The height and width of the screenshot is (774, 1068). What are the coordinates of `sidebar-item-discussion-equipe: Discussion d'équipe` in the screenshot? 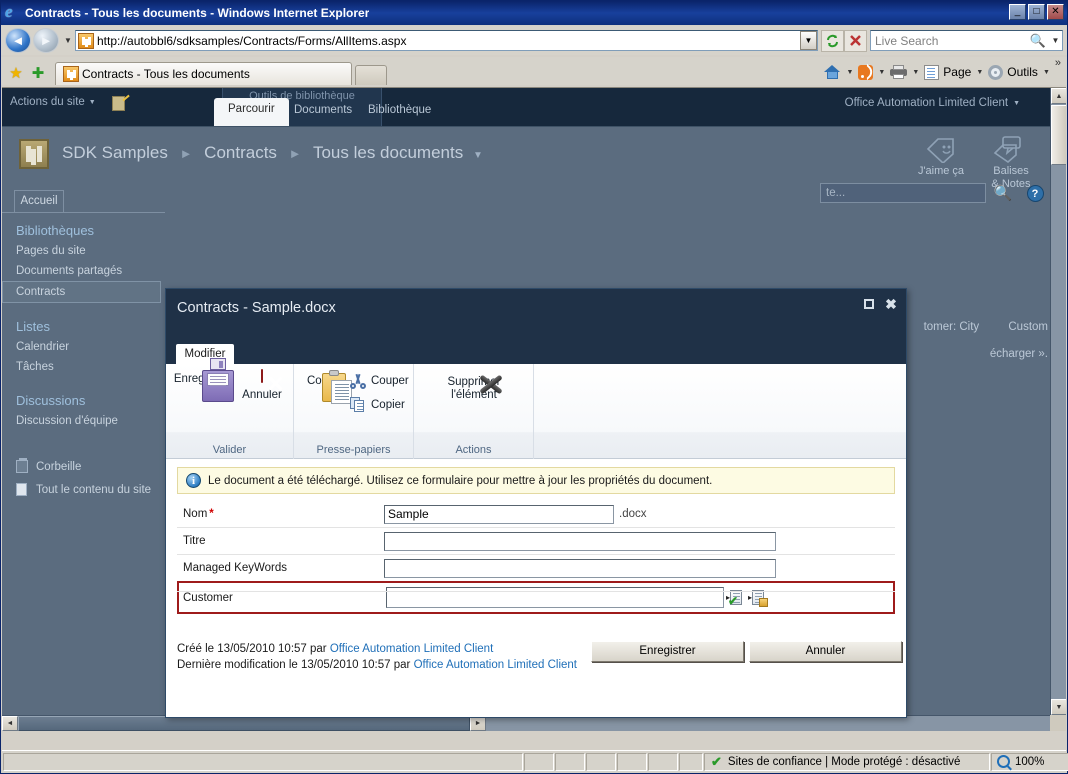 It's located at (83, 421).